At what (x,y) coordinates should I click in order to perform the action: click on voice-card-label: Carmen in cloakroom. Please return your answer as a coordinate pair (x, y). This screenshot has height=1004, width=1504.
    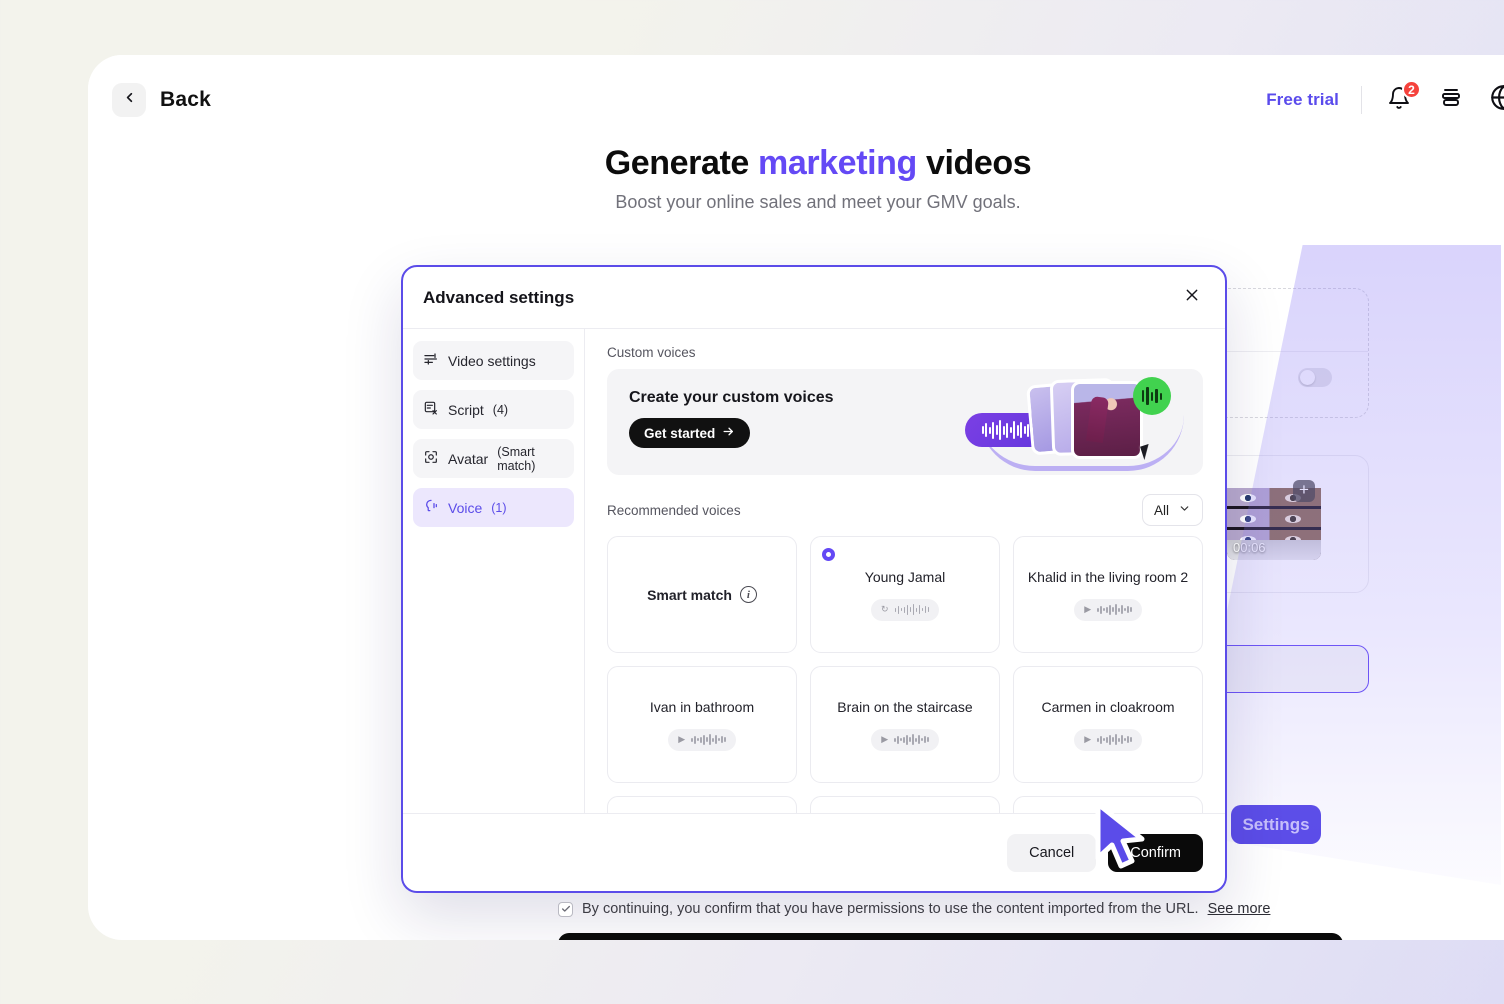
    Looking at the image, I should click on (1108, 706).